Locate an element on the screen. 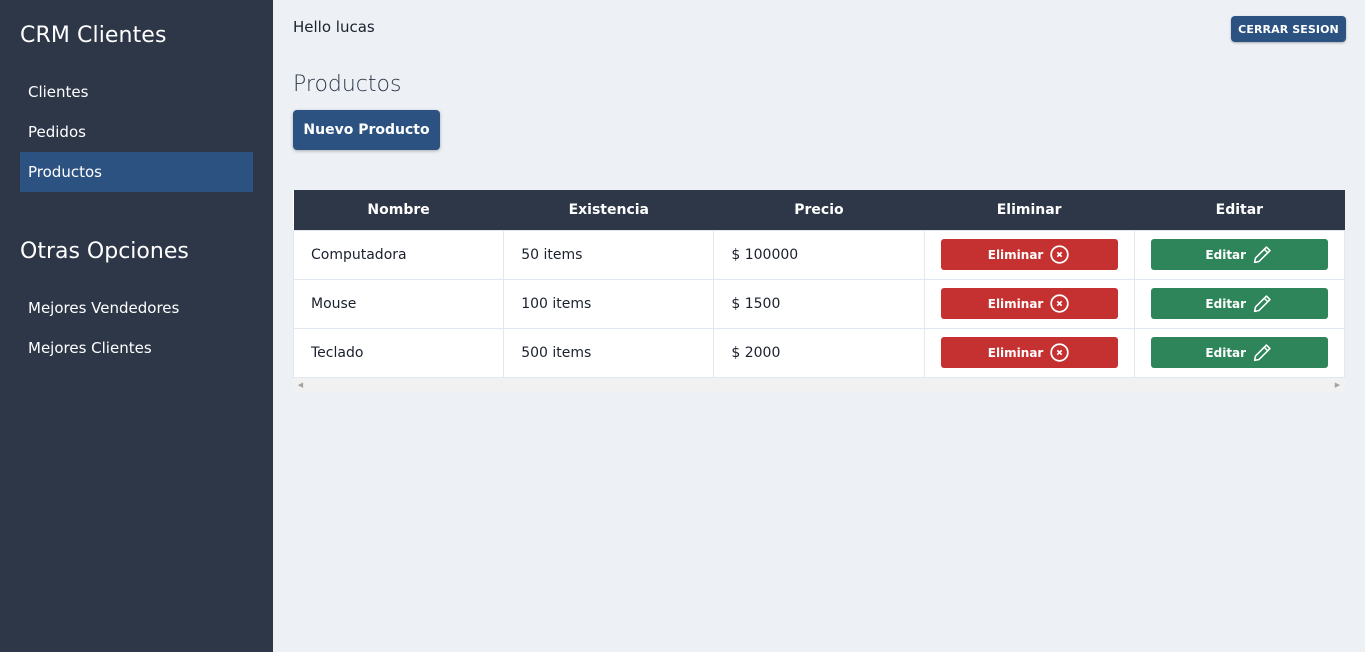 This screenshot has height=652, width=1365. table-row: Teclado 500 items $ 2000 Eliminar Editar is located at coordinates (819, 352).